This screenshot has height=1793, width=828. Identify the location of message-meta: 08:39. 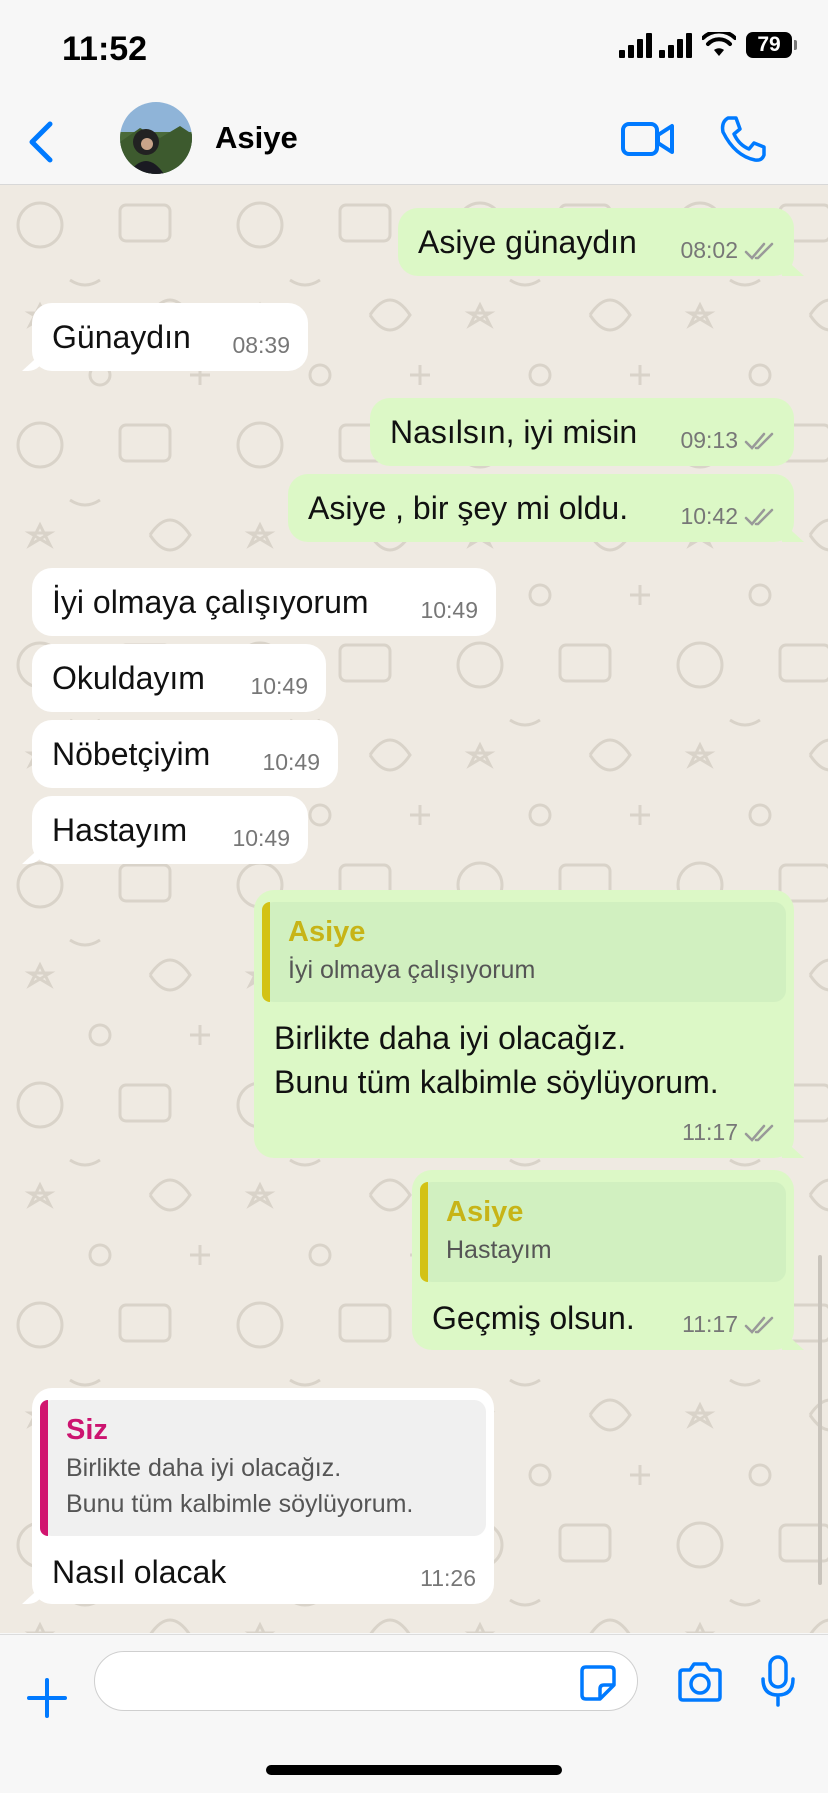
(261, 345).